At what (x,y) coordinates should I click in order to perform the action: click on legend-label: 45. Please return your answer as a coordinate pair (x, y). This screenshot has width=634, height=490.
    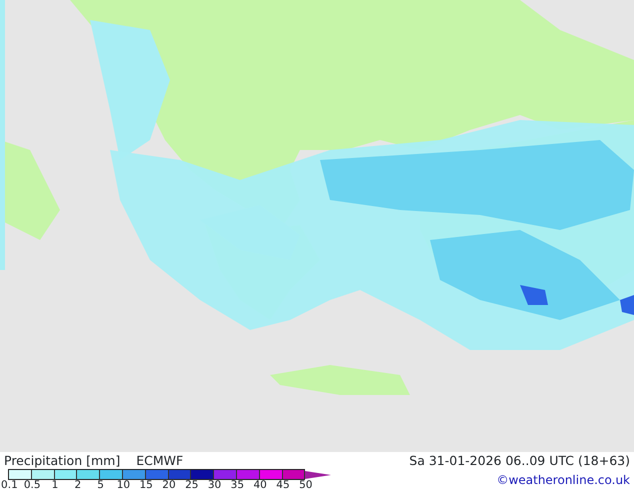
    Looking at the image, I should click on (283, 485).